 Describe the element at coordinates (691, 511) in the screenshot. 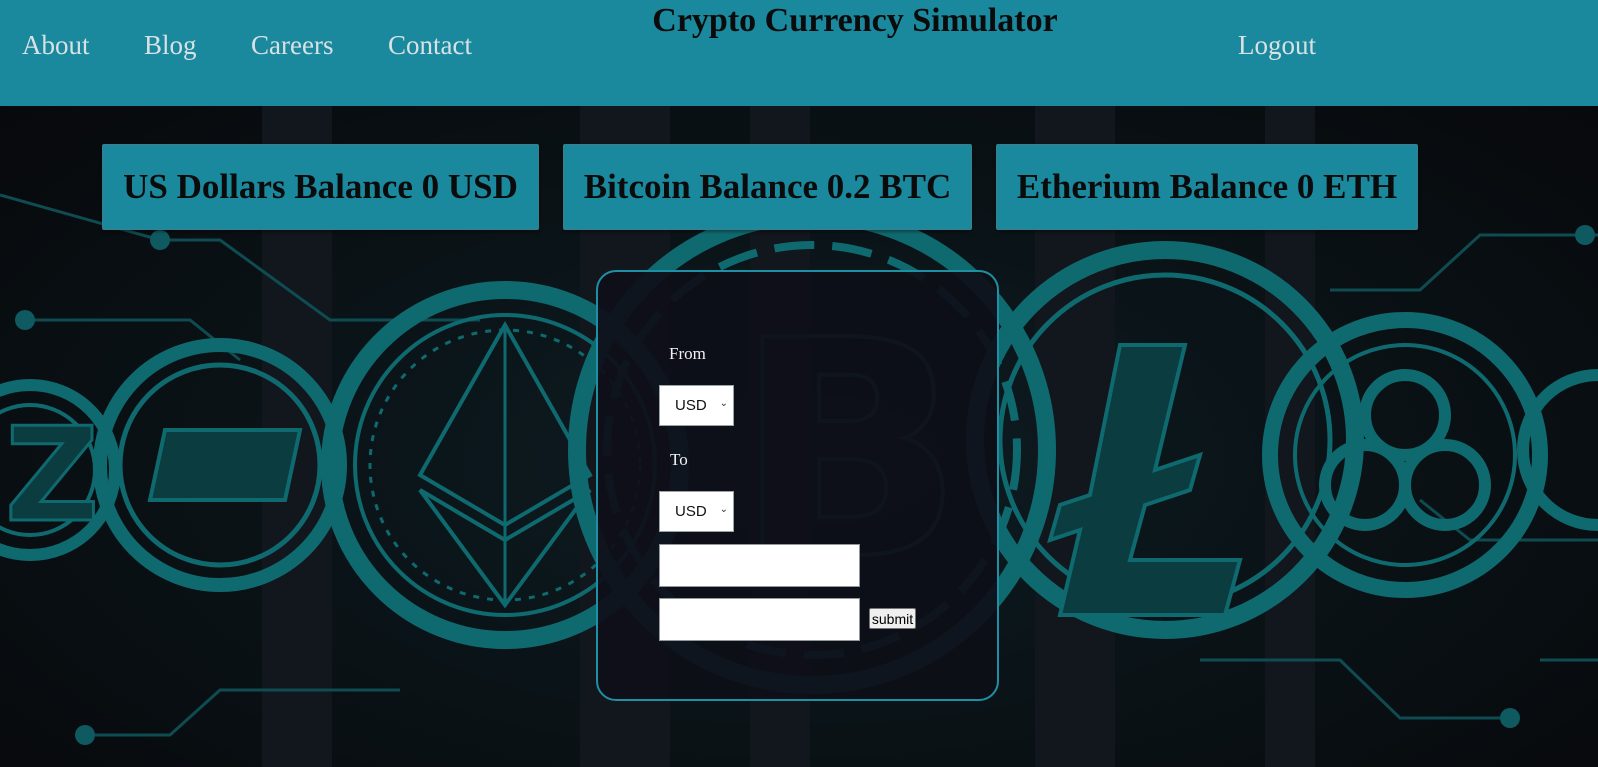

I see `to-currency-value: USD` at that location.